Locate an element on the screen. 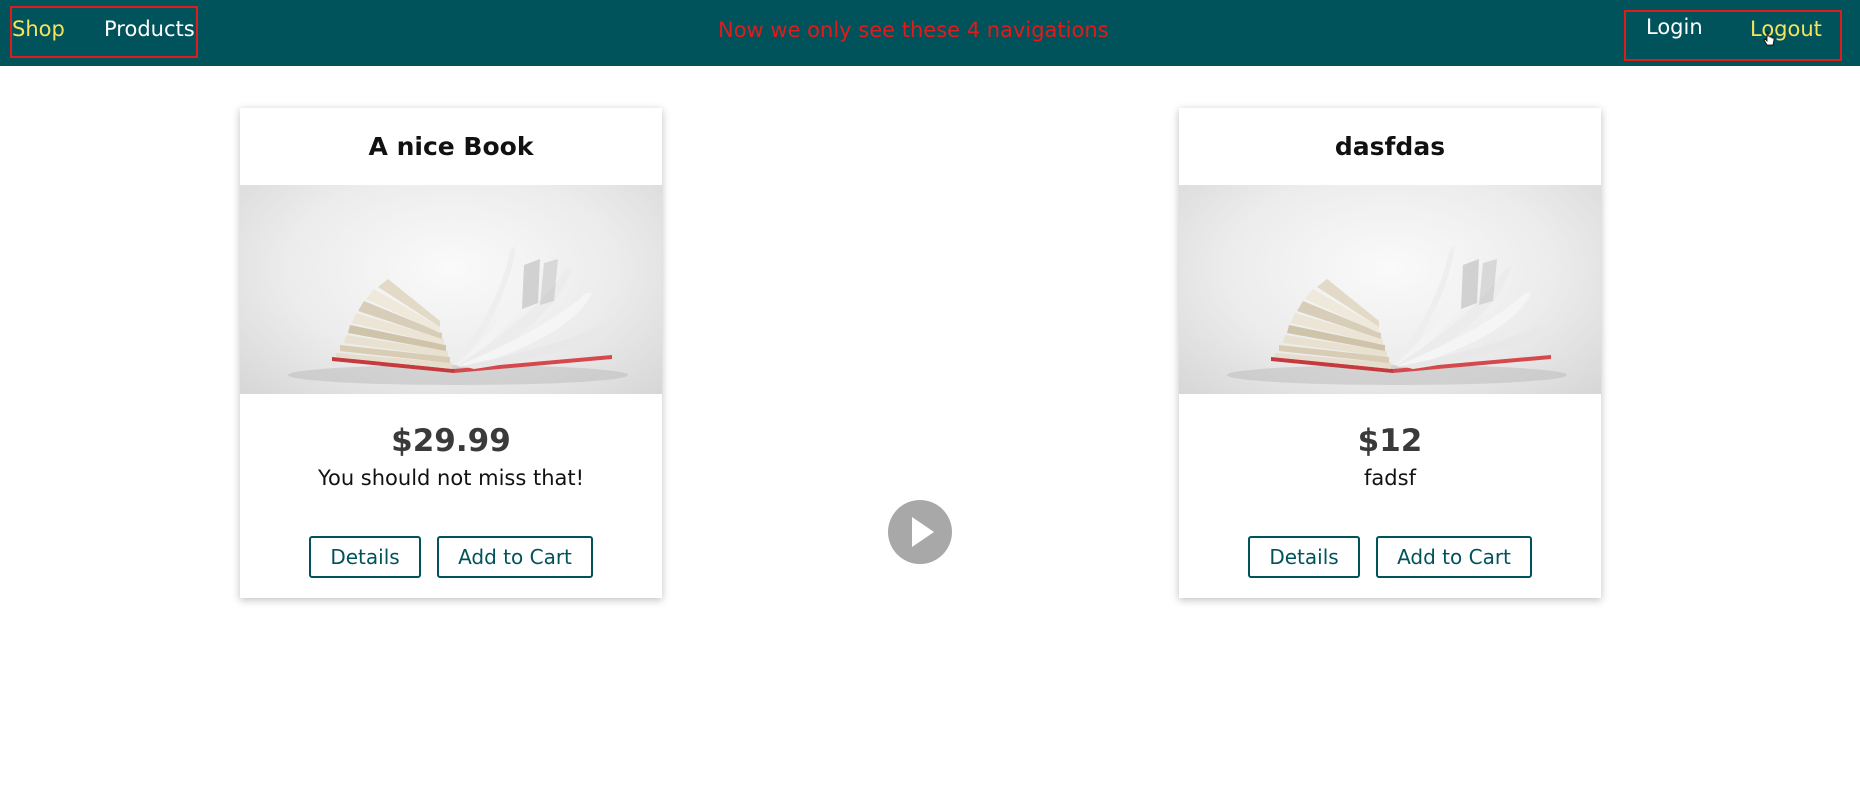  play-button is located at coordinates (920, 532).